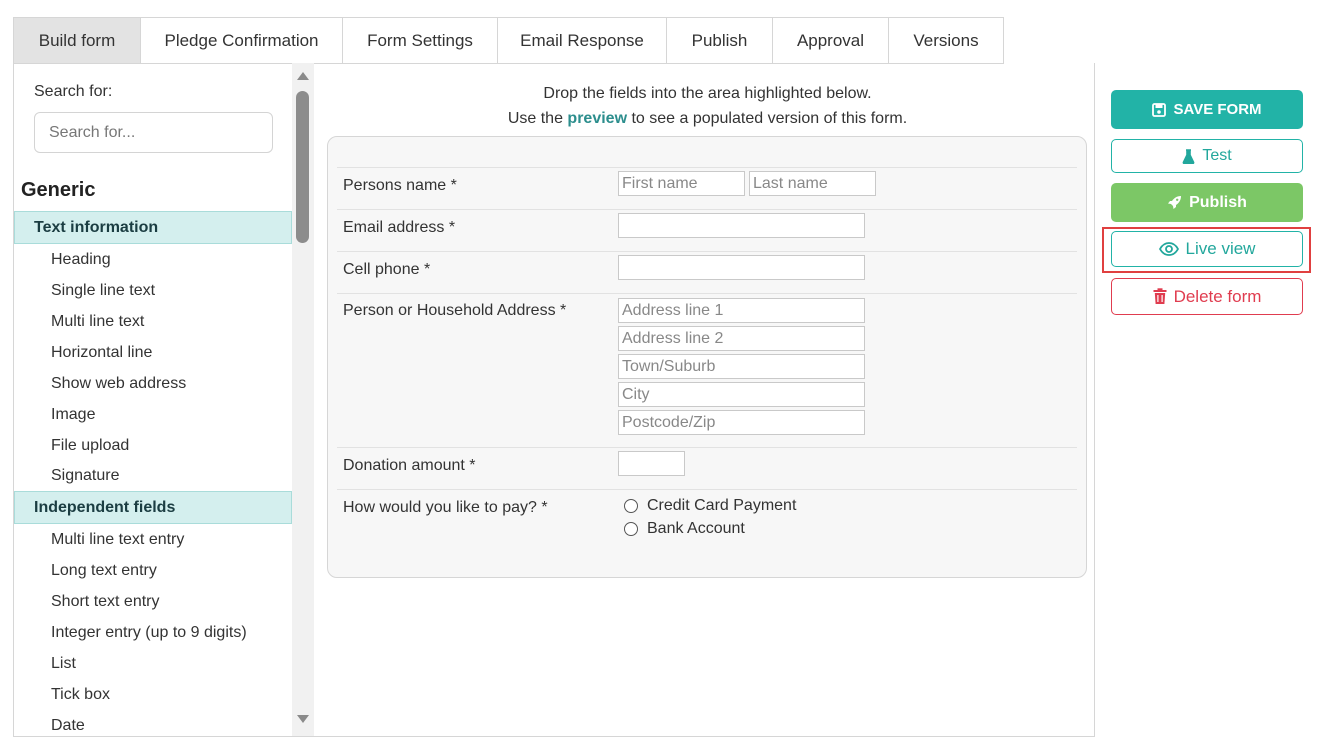 This screenshot has height=748, width=1327. I want to click on last-name-input: Last name, so click(812, 183).